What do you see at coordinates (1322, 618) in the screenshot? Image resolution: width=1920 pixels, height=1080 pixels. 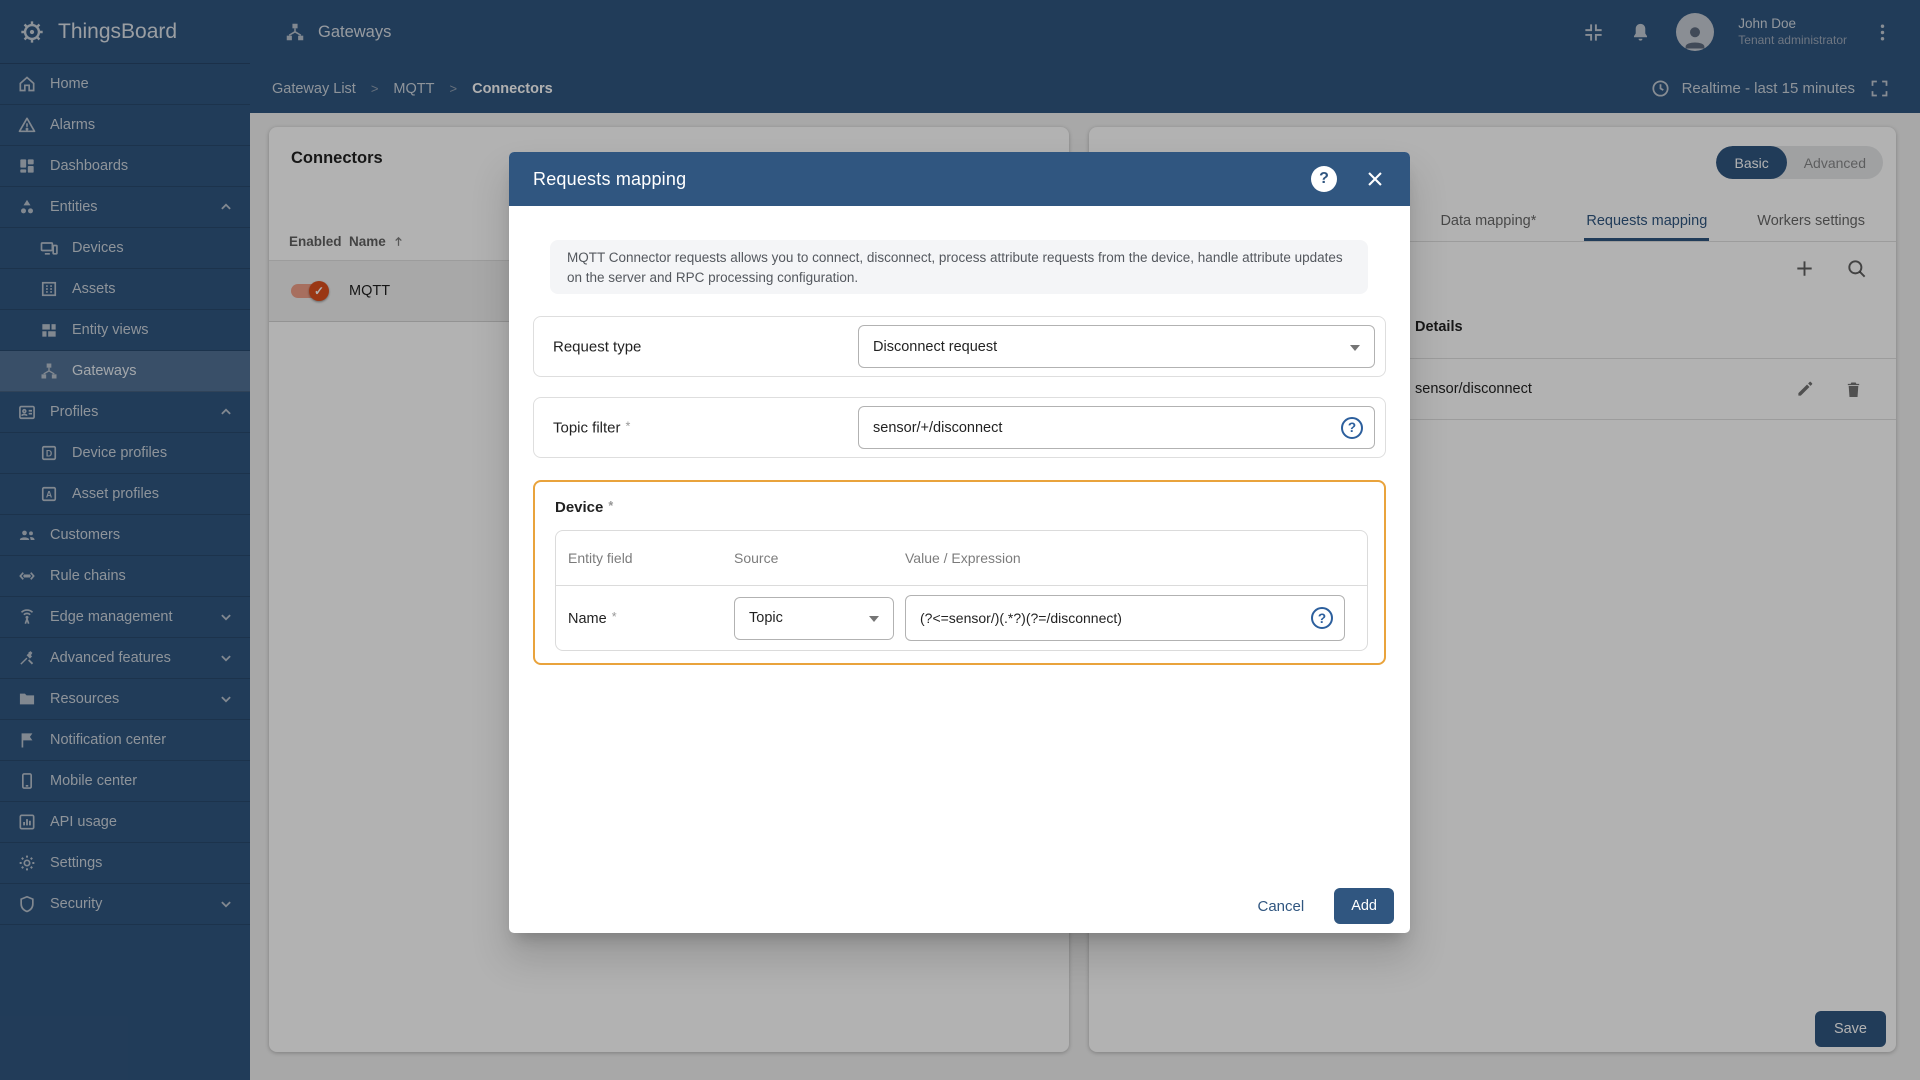 I see `expression-help-icon: ?` at bounding box center [1322, 618].